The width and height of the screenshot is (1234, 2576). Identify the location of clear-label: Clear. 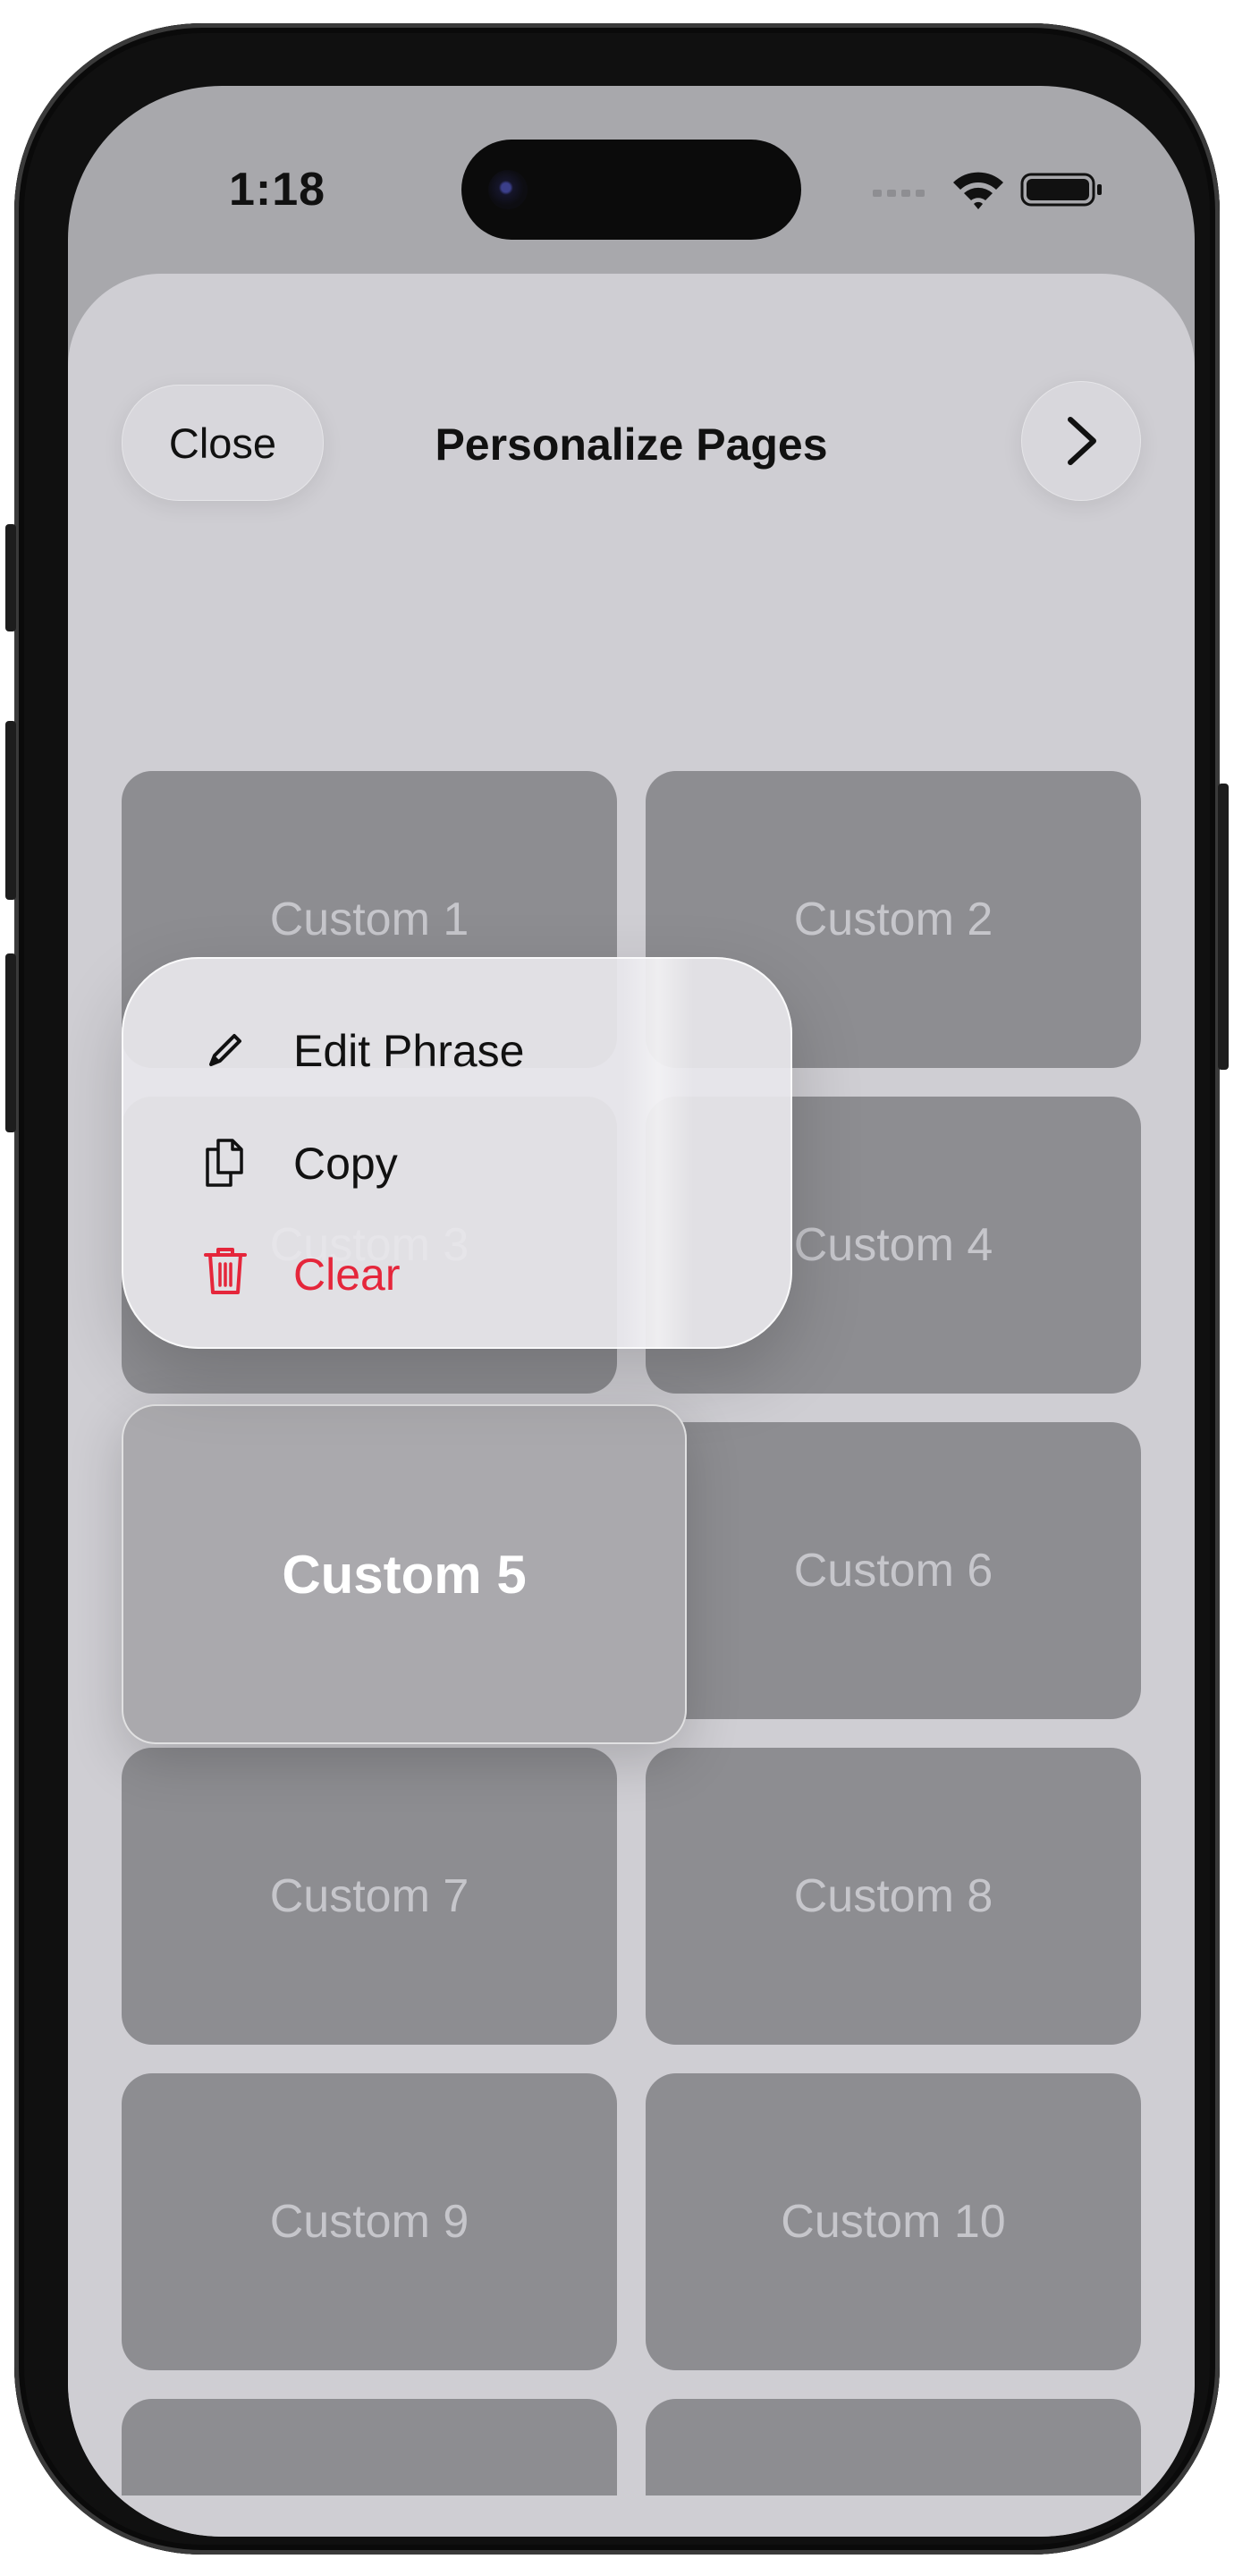
(347, 1275).